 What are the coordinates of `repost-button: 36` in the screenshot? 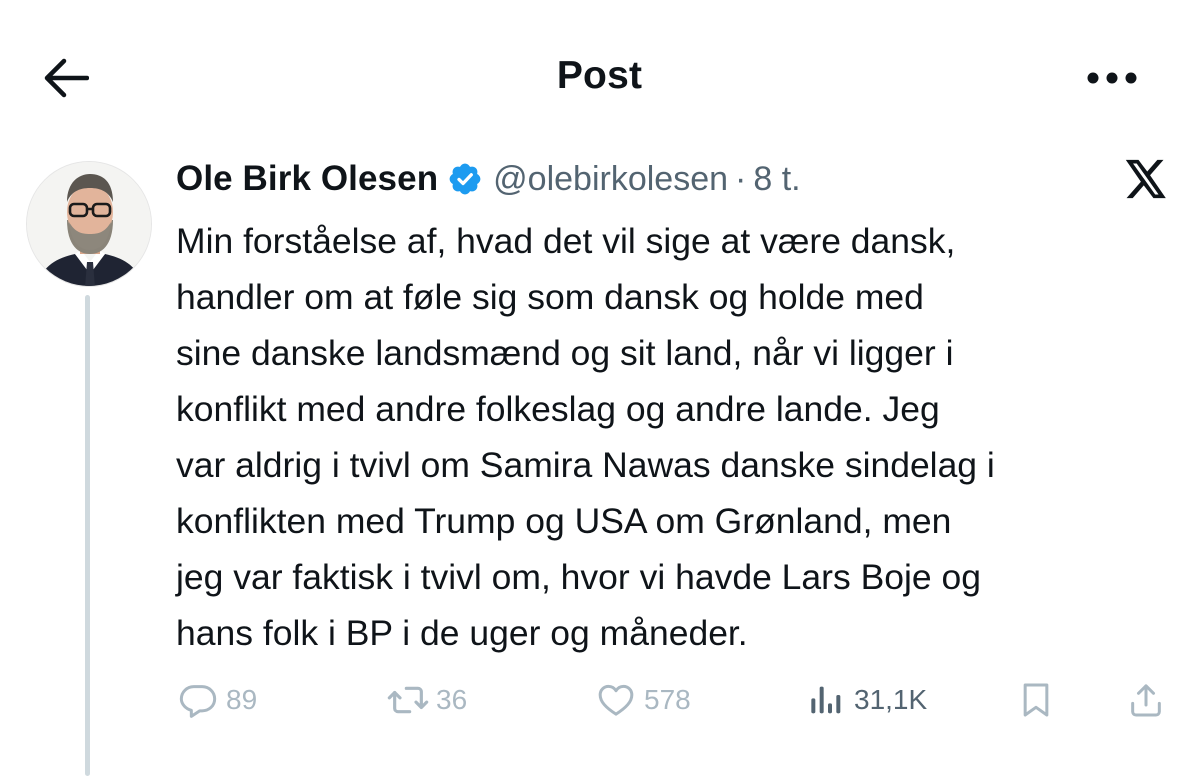 It's located at (426, 700).